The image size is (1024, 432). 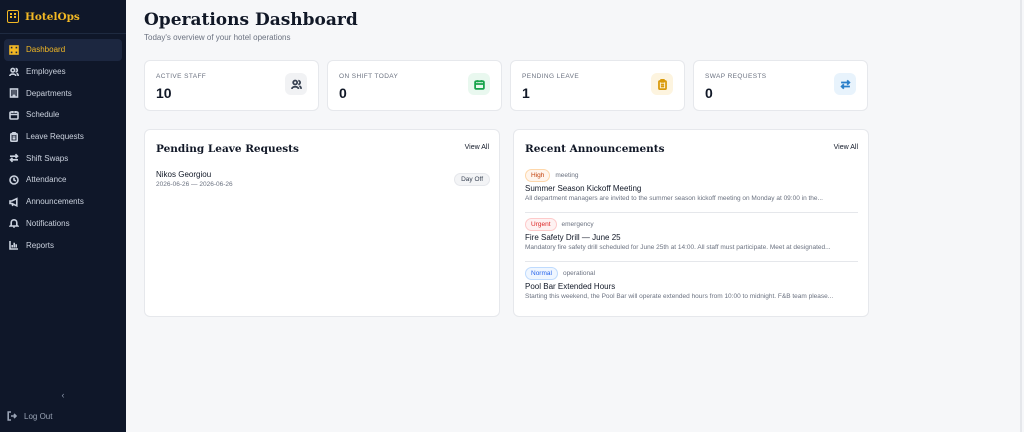 I want to click on view-all-leave-link: View All, so click(x=477, y=147).